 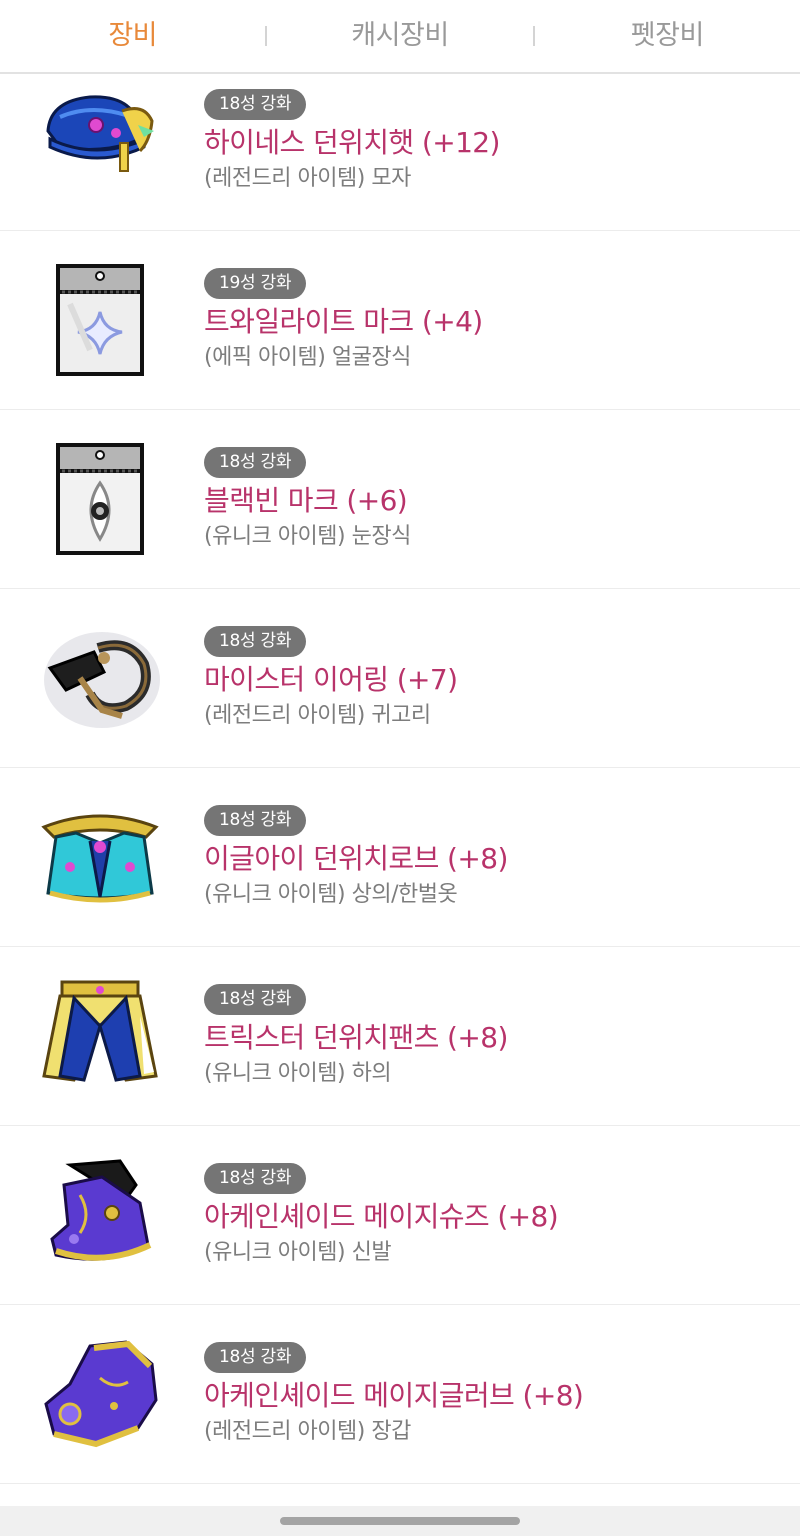 What do you see at coordinates (394, 1395) in the screenshot?
I see `item-name: 아케인셰이드 메이지글러브 (+8)` at bounding box center [394, 1395].